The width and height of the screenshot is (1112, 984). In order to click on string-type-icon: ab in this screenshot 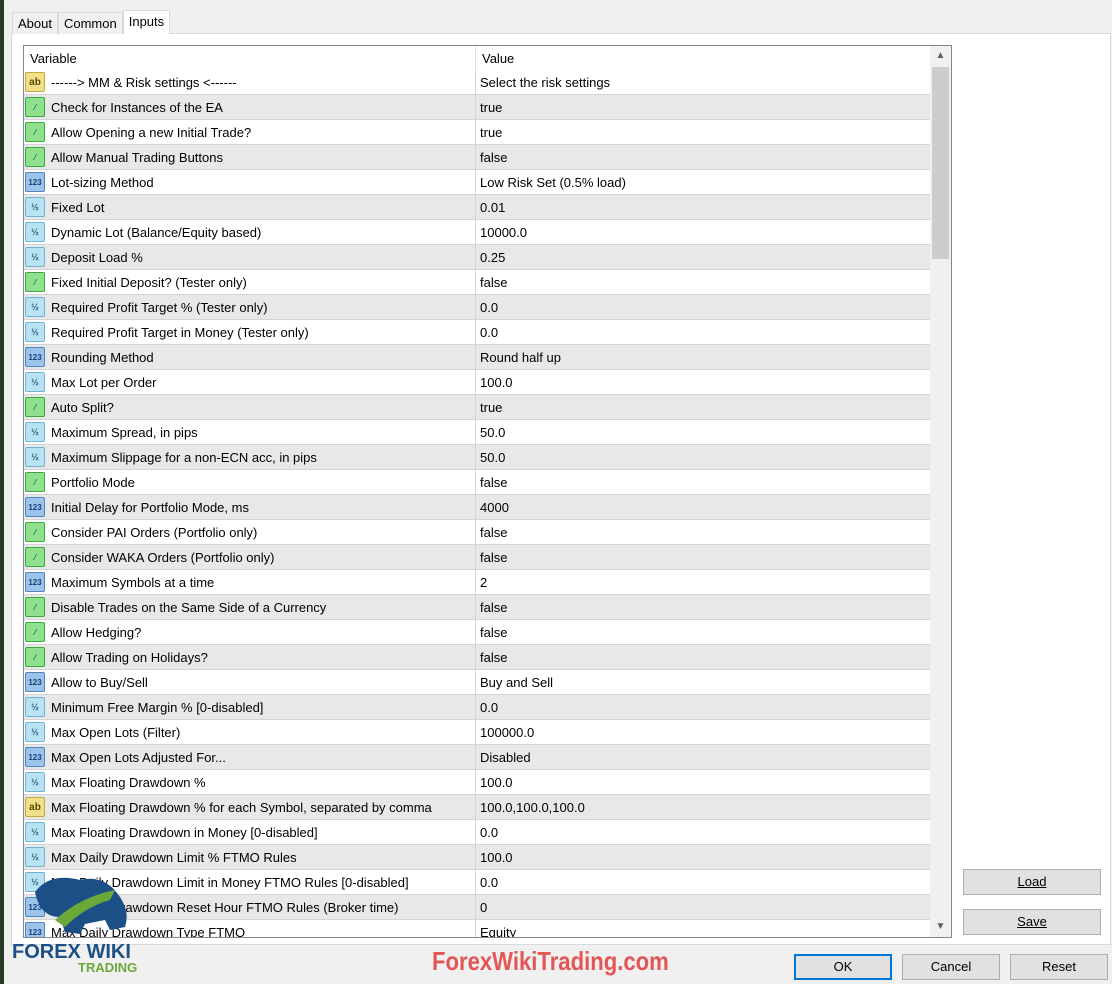, I will do `click(35, 807)`.